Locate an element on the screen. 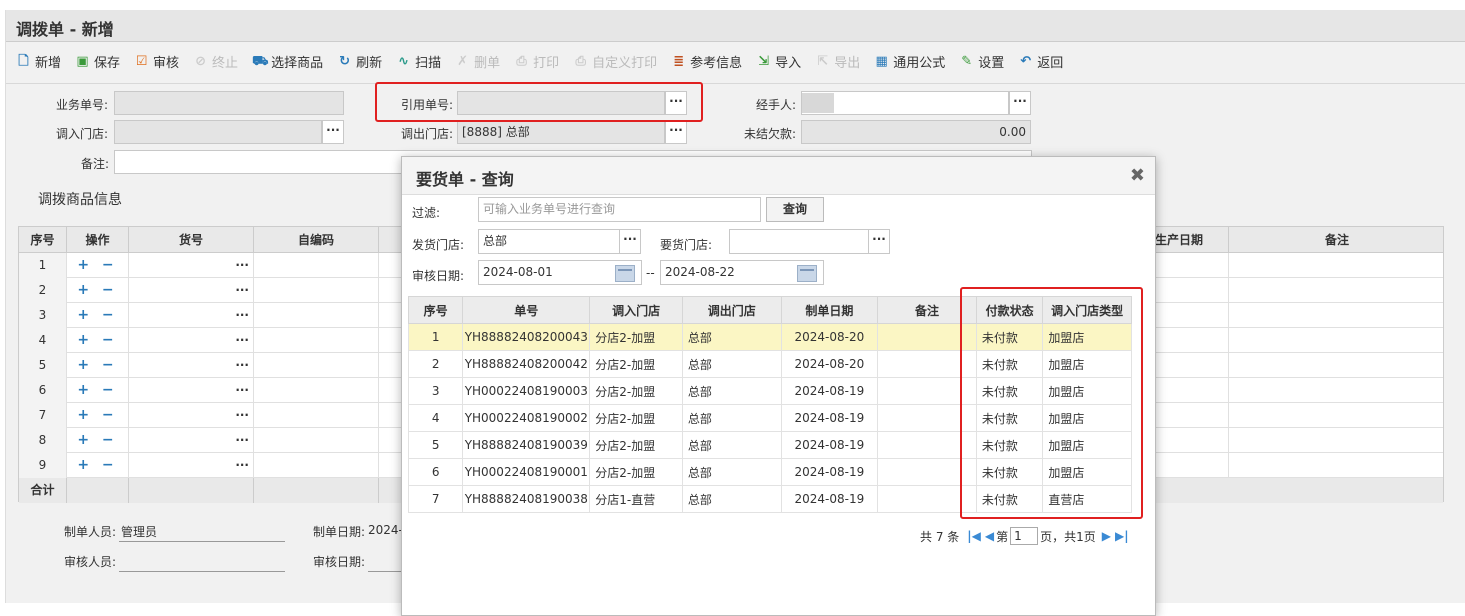 Image resolution: width=1465 pixels, height=616 pixels. toolbar-button-scan: ∿ 扫描 is located at coordinates (418, 61).